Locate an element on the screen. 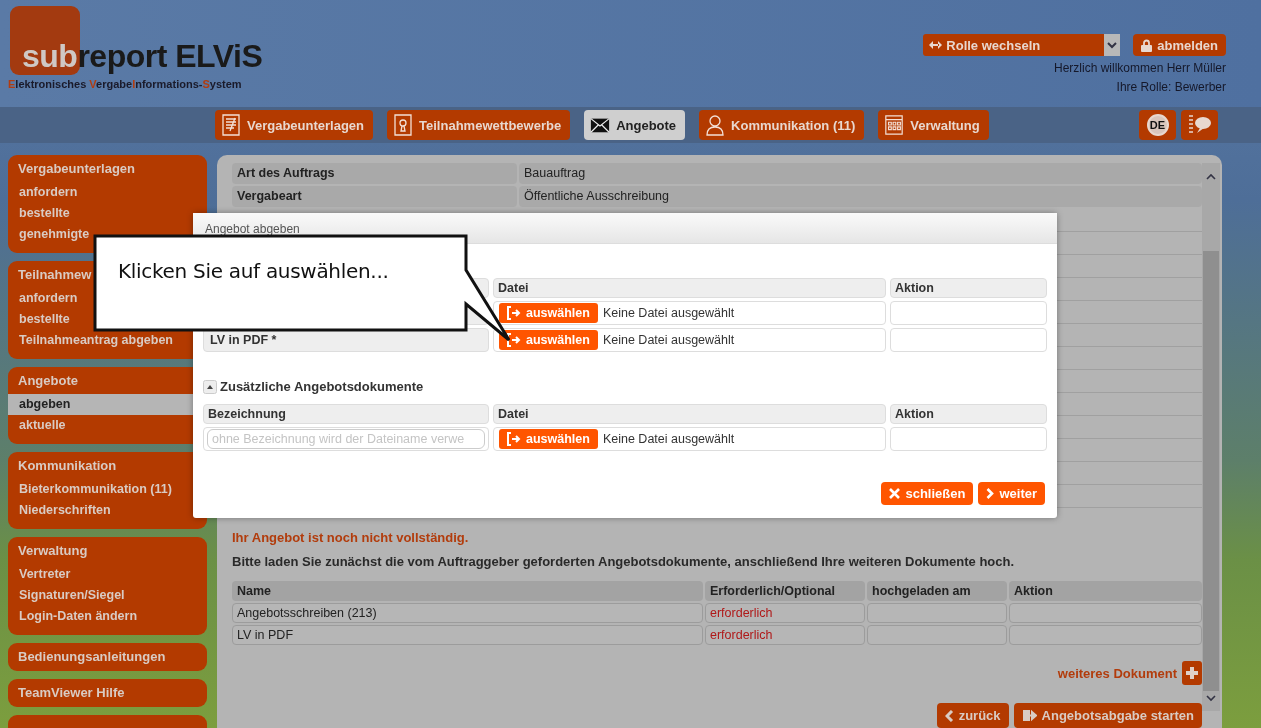 The width and height of the screenshot is (1261, 728). sidebar-item: Signaturen/Siegel is located at coordinates (107, 595).